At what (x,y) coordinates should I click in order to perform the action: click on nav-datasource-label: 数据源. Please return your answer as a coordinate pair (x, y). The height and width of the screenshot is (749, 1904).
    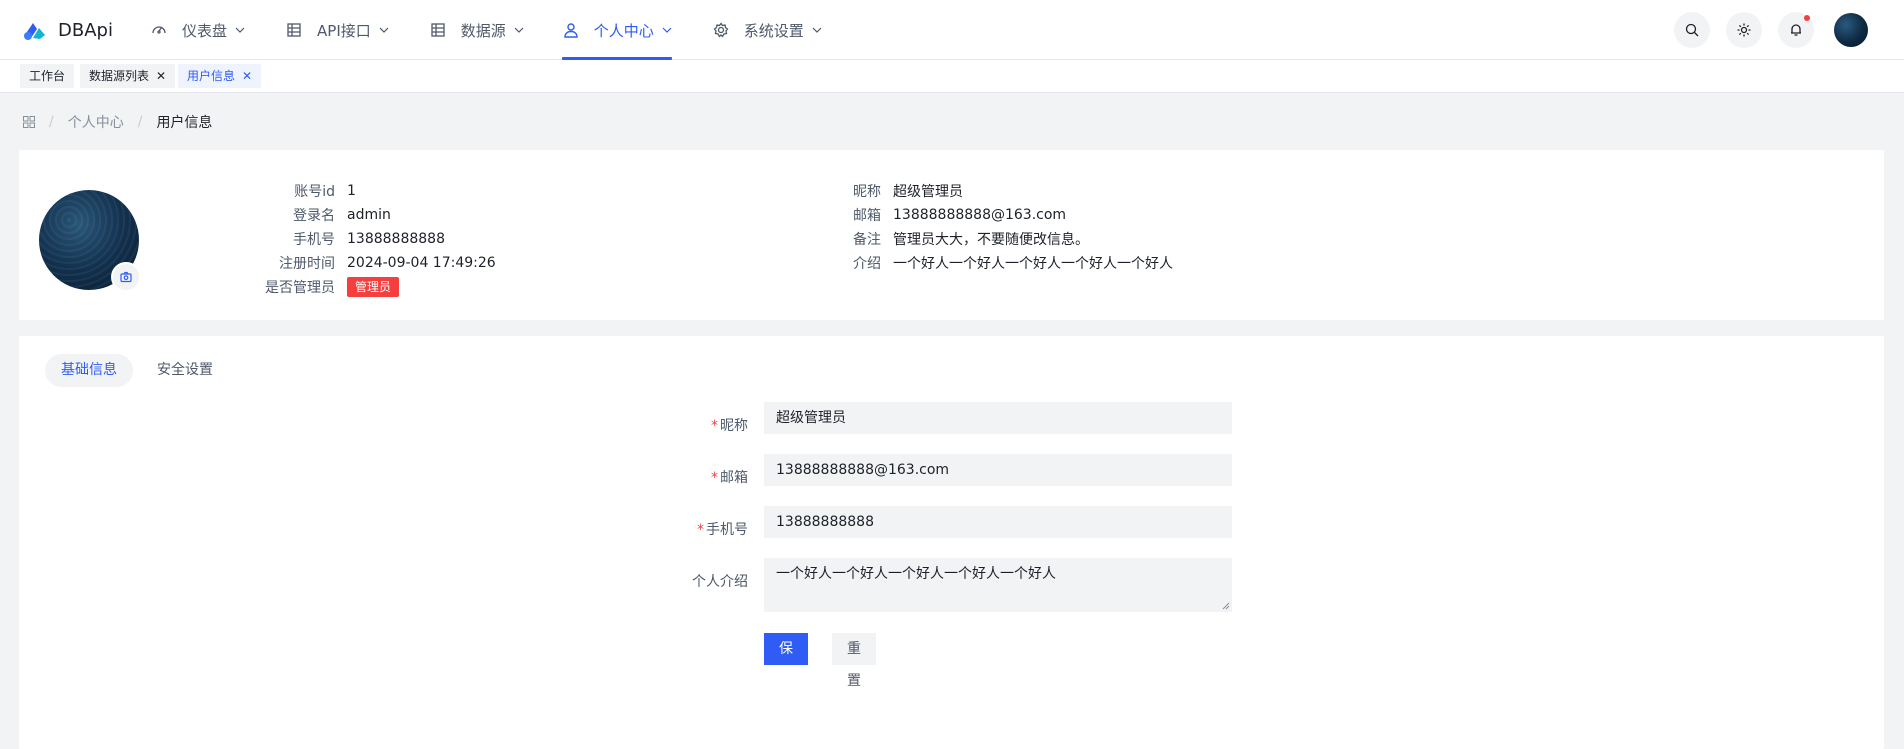
    Looking at the image, I should click on (483, 30).